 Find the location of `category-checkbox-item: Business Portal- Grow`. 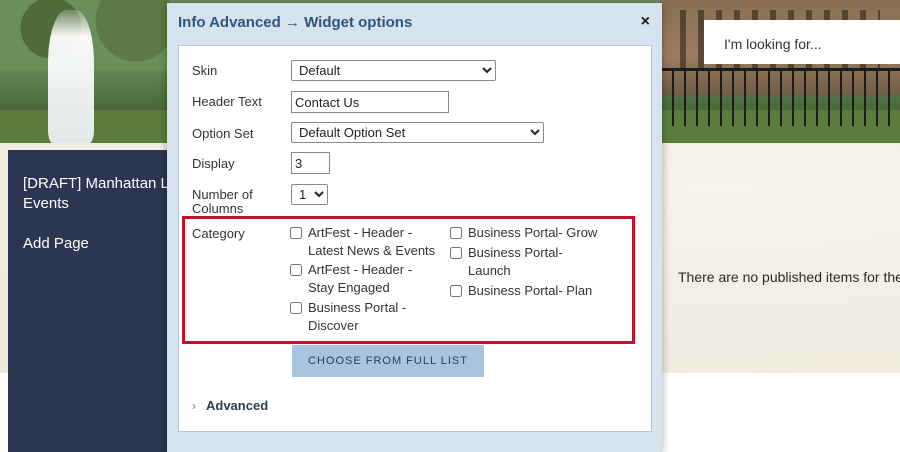

category-checkbox-item: Business Portal- Grow is located at coordinates (535, 233).